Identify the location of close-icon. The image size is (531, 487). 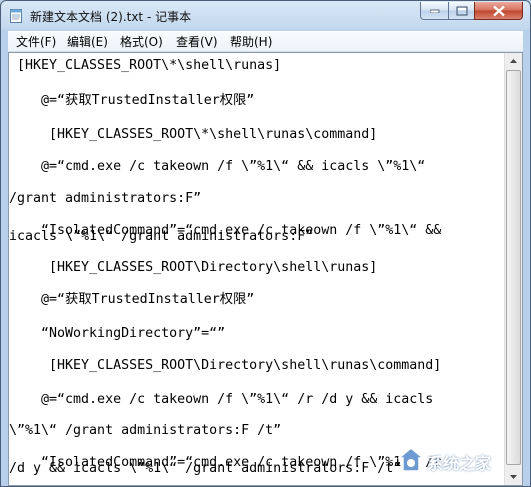
(498, 10).